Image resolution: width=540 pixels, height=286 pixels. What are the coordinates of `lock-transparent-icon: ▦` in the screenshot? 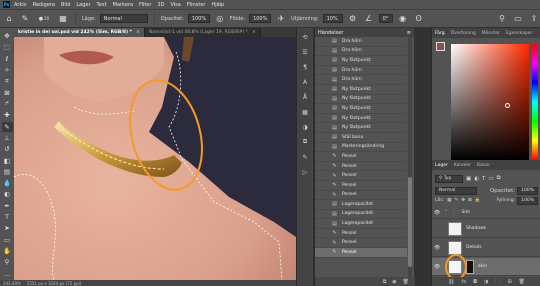 It's located at (449, 200).